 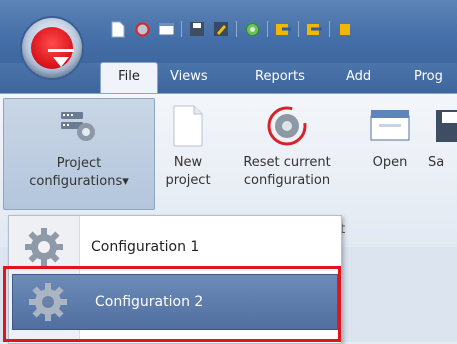 I want to click on reset-configuration-icon, so click(x=287, y=126).